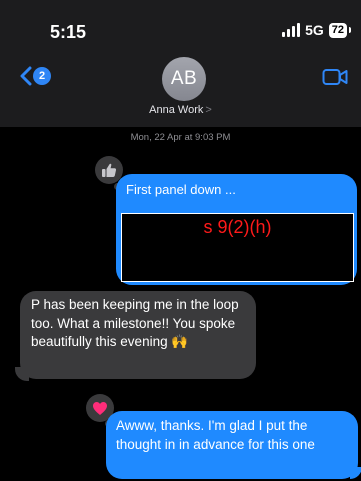 This screenshot has height=481, width=361. I want to click on unread-count-badge: 2, so click(42, 76).